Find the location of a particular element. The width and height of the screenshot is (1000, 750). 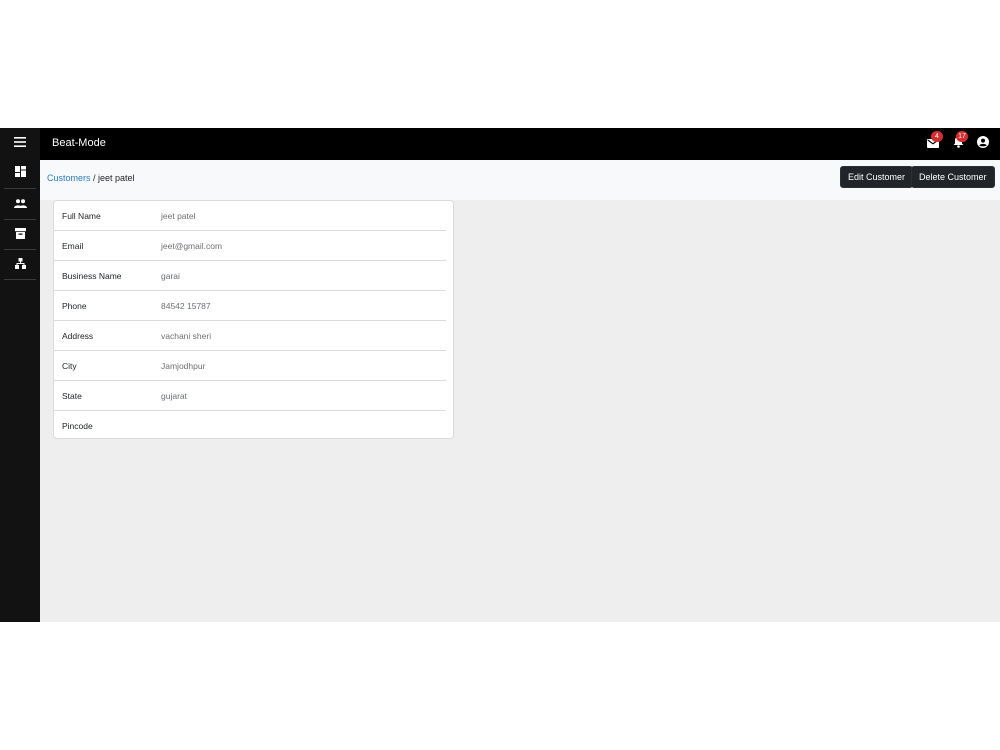

archive-icon is located at coordinates (20, 235).